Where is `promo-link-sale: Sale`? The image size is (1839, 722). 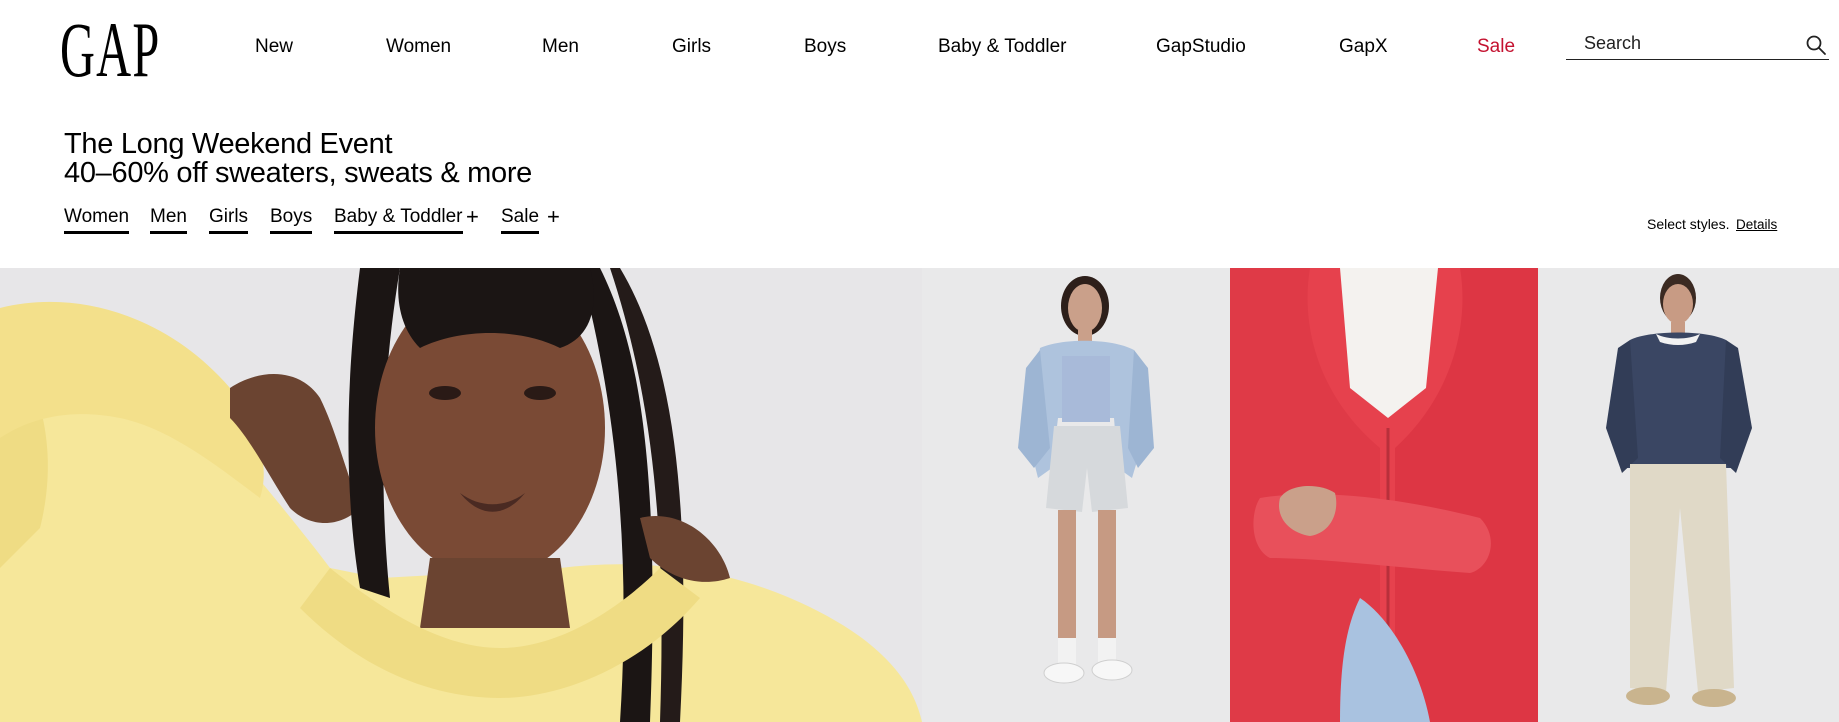
promo-link-sale: Sale is located at coordinates (520, 220).